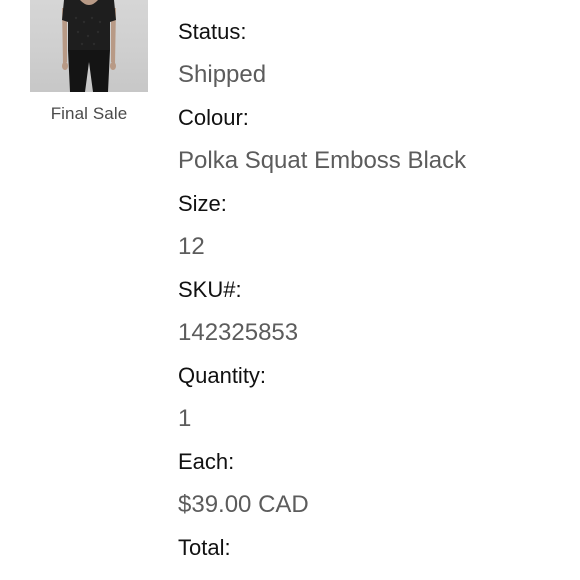 This screenshot has height=580, width=580. What do you see at coordinates (191, 246) in the screenshot?
I see `size-value: 12` at bounding box center [191, 246].